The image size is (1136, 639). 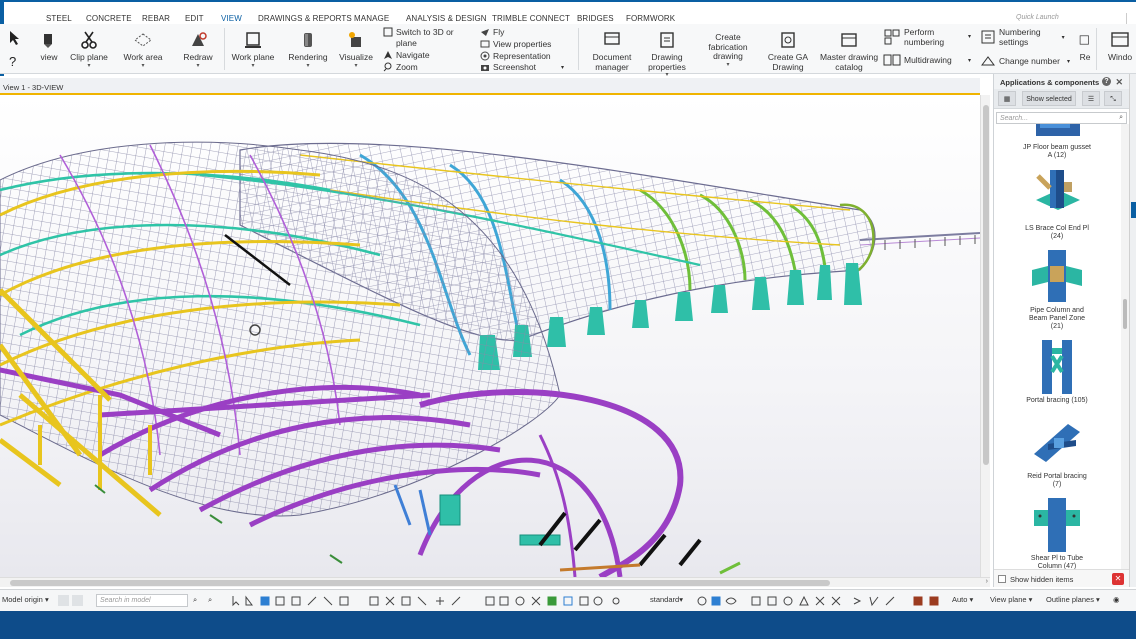 I want to click on re-icon, so click(x=1084, y=40).